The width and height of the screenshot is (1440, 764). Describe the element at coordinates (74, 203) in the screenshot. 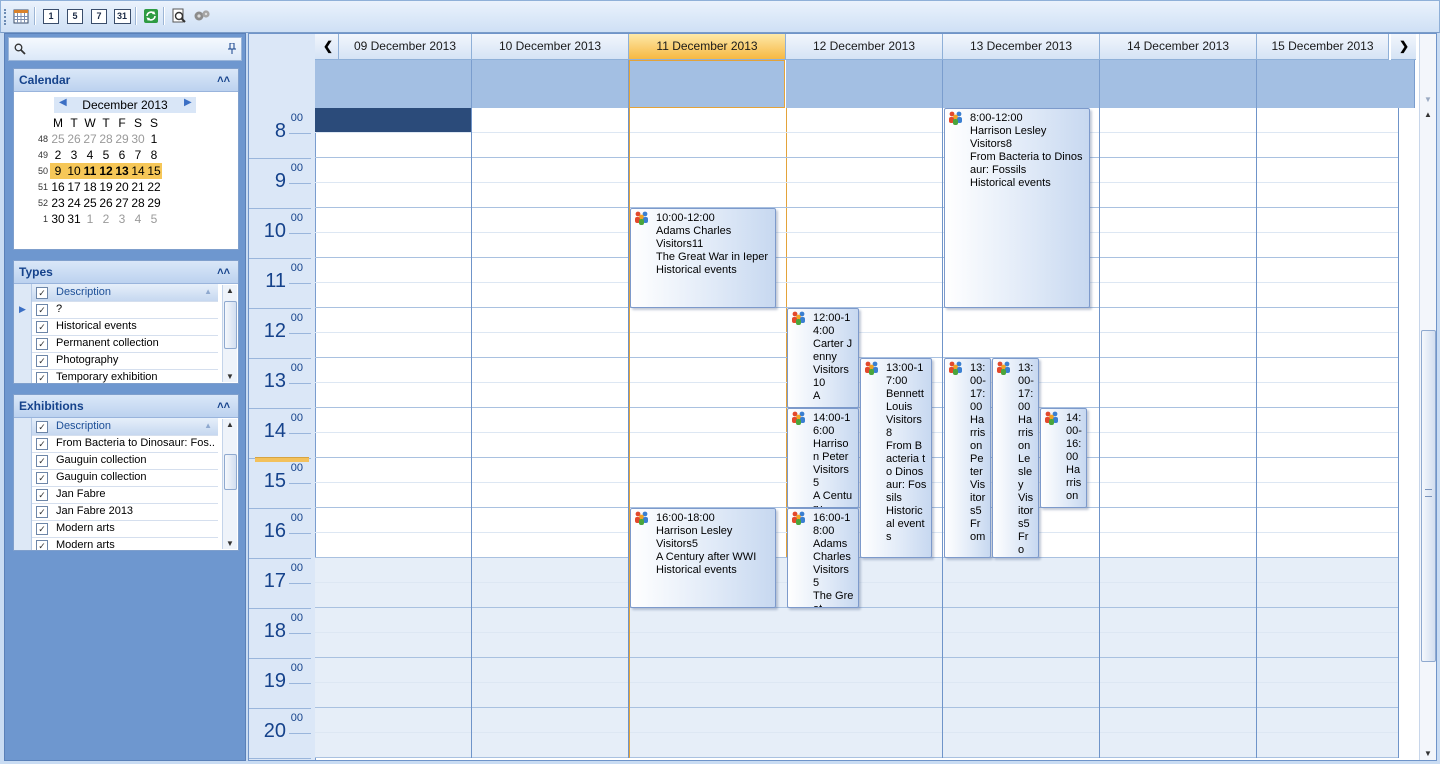

I see `day-cell: 24` at that location.